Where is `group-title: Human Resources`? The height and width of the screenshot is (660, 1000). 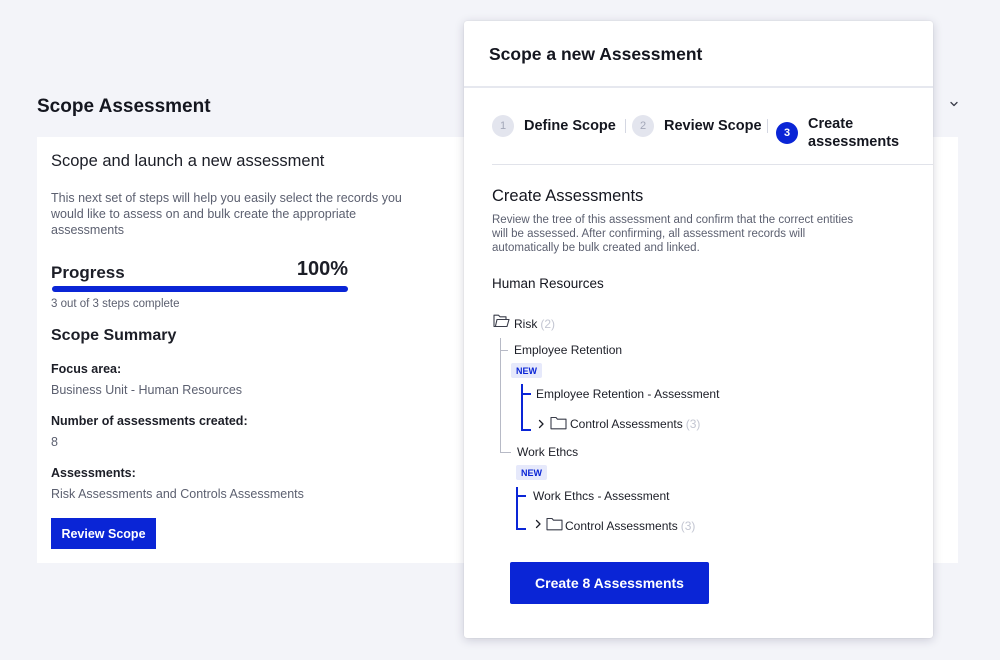 group-title: Human Resources is located at coordinates (548, 283).